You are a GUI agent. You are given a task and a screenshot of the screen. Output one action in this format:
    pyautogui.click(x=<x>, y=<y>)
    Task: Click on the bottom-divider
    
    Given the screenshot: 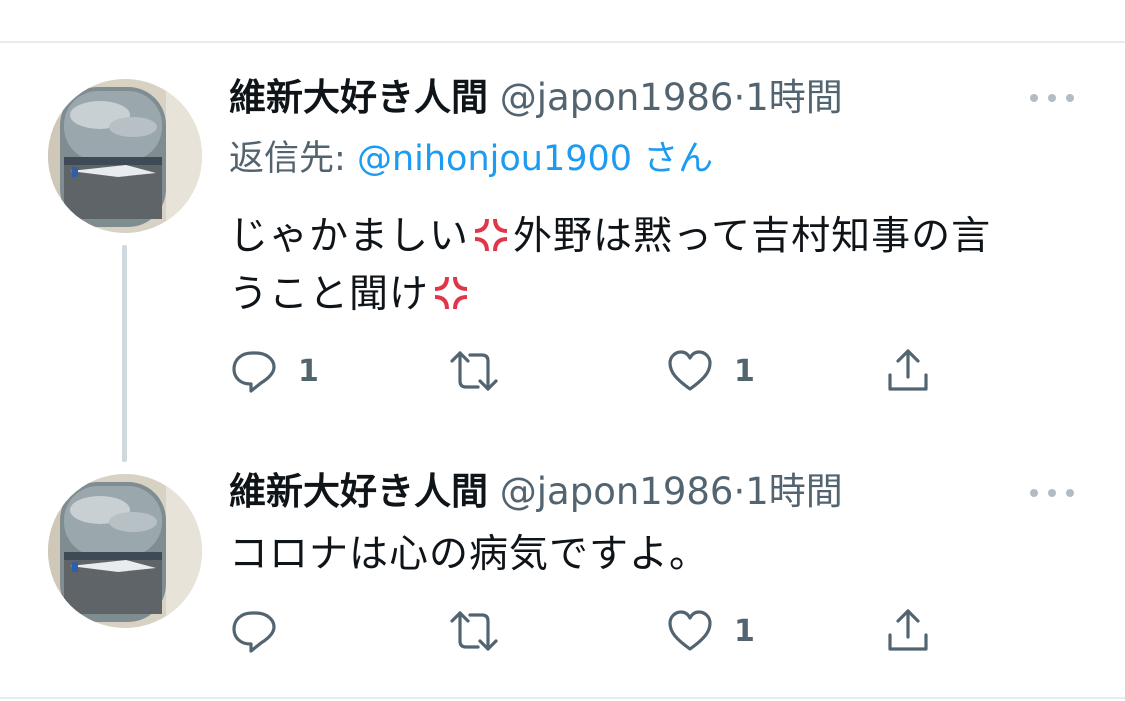 What is the action you would take?
    pyautogui.click(x=562, y=698)
    